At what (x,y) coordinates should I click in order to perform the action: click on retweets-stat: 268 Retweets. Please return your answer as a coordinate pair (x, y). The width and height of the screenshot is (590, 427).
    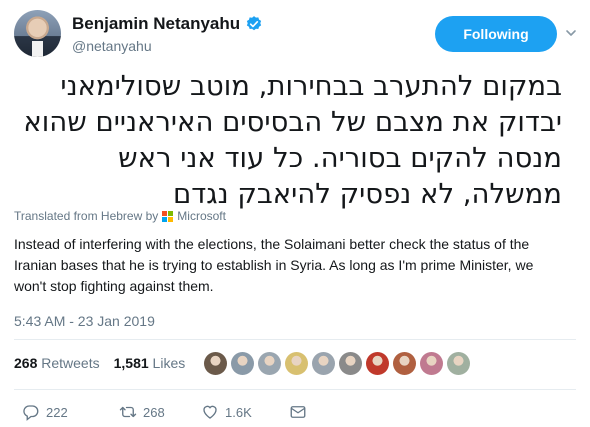
    Looking at the image, I should click on (57, 363).